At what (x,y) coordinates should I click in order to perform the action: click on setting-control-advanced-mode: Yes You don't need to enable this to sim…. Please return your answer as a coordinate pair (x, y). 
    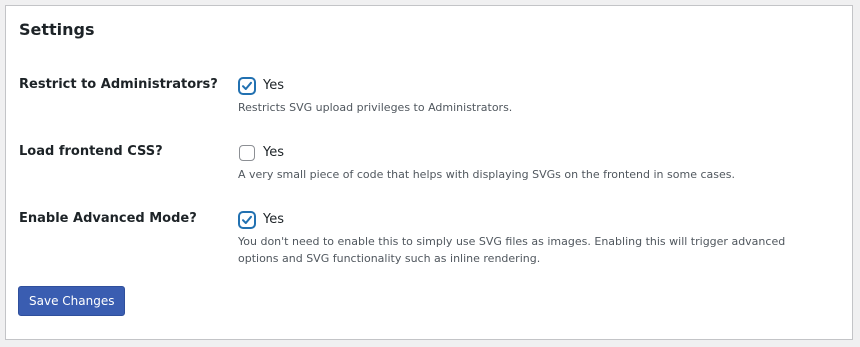
    Looking at the image, I should click on (530, 239).